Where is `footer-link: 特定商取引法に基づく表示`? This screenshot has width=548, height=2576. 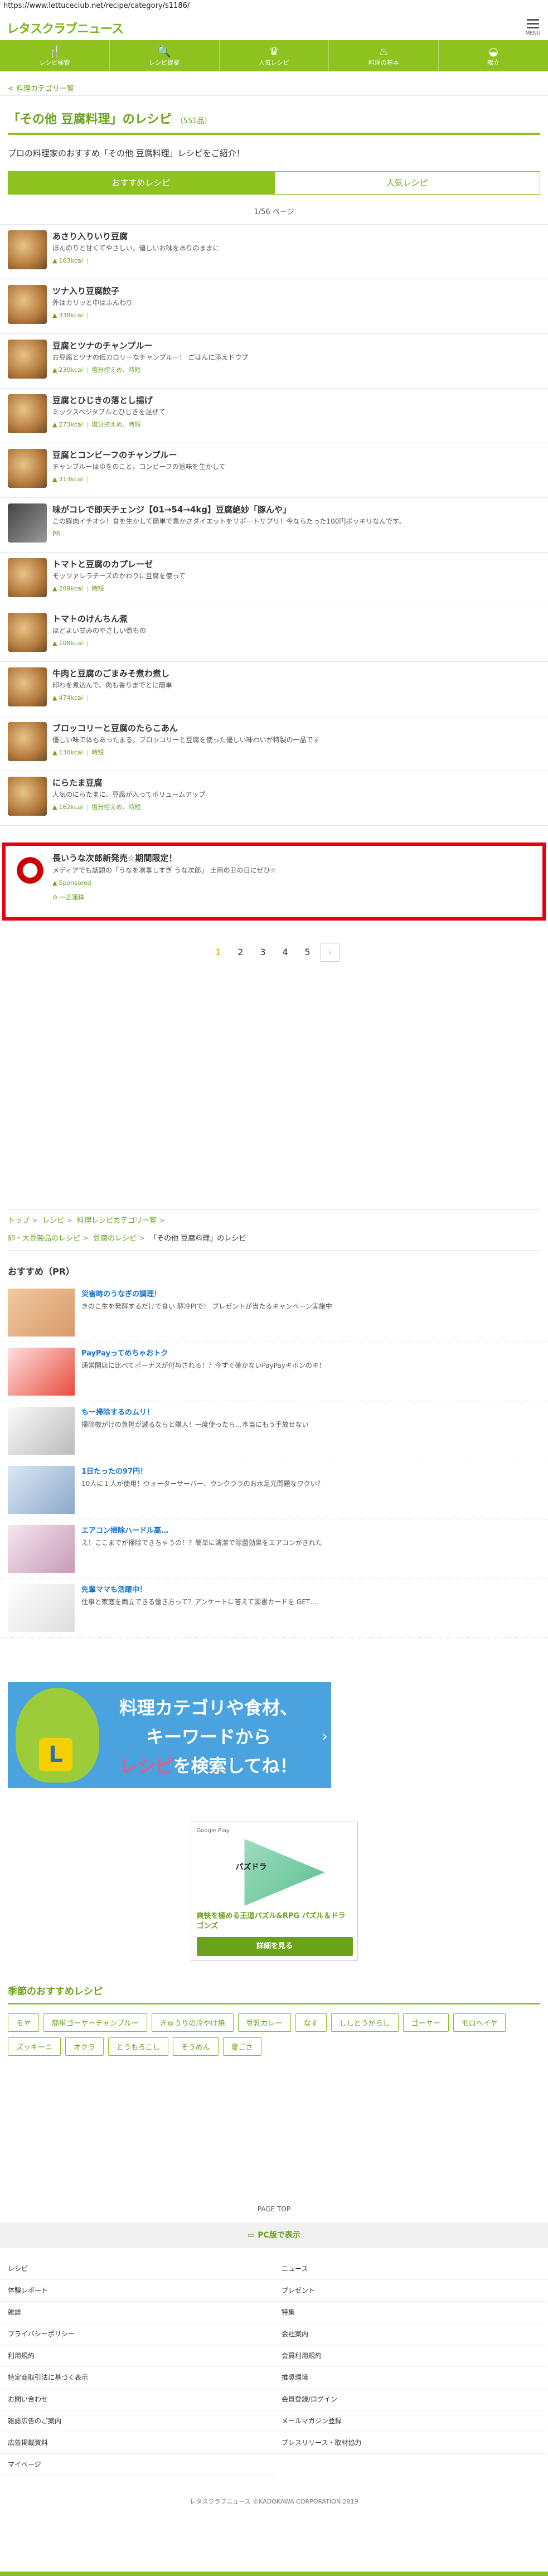
footer-link: 特定商取引法に基づく表示 is located at coordinates (137, 2378).